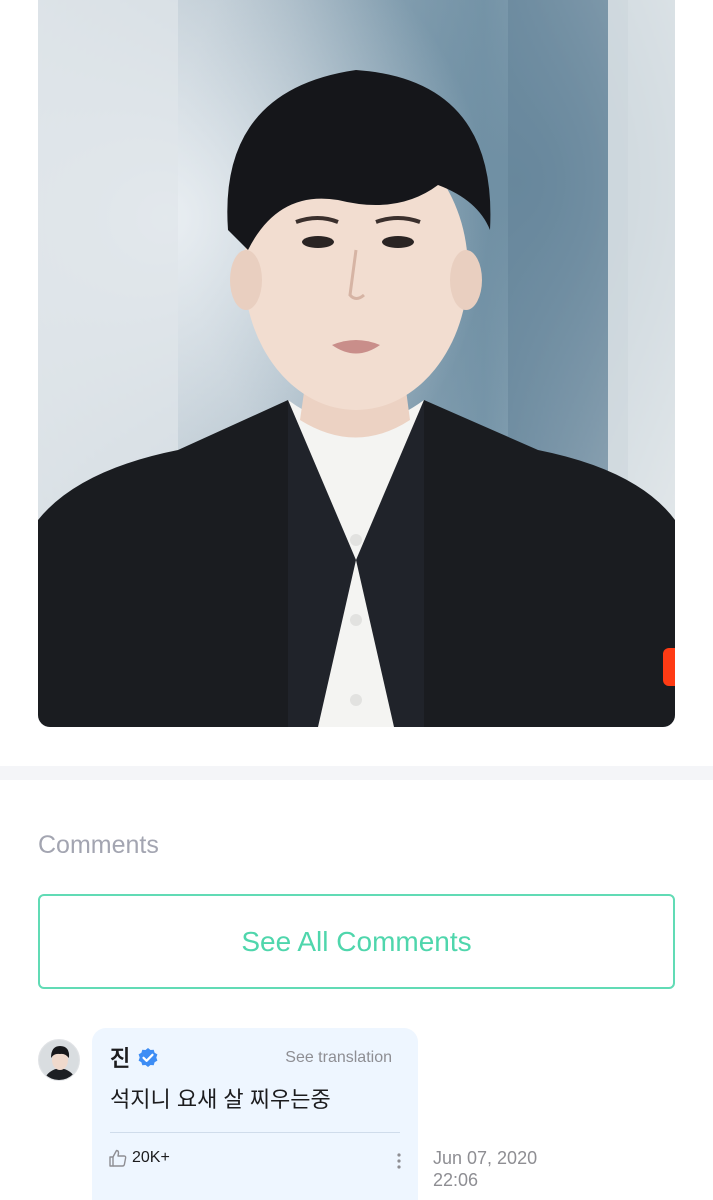  I want to click on comment-timestamp: Jun 07, 2020 22:06, so click(485, 1169).